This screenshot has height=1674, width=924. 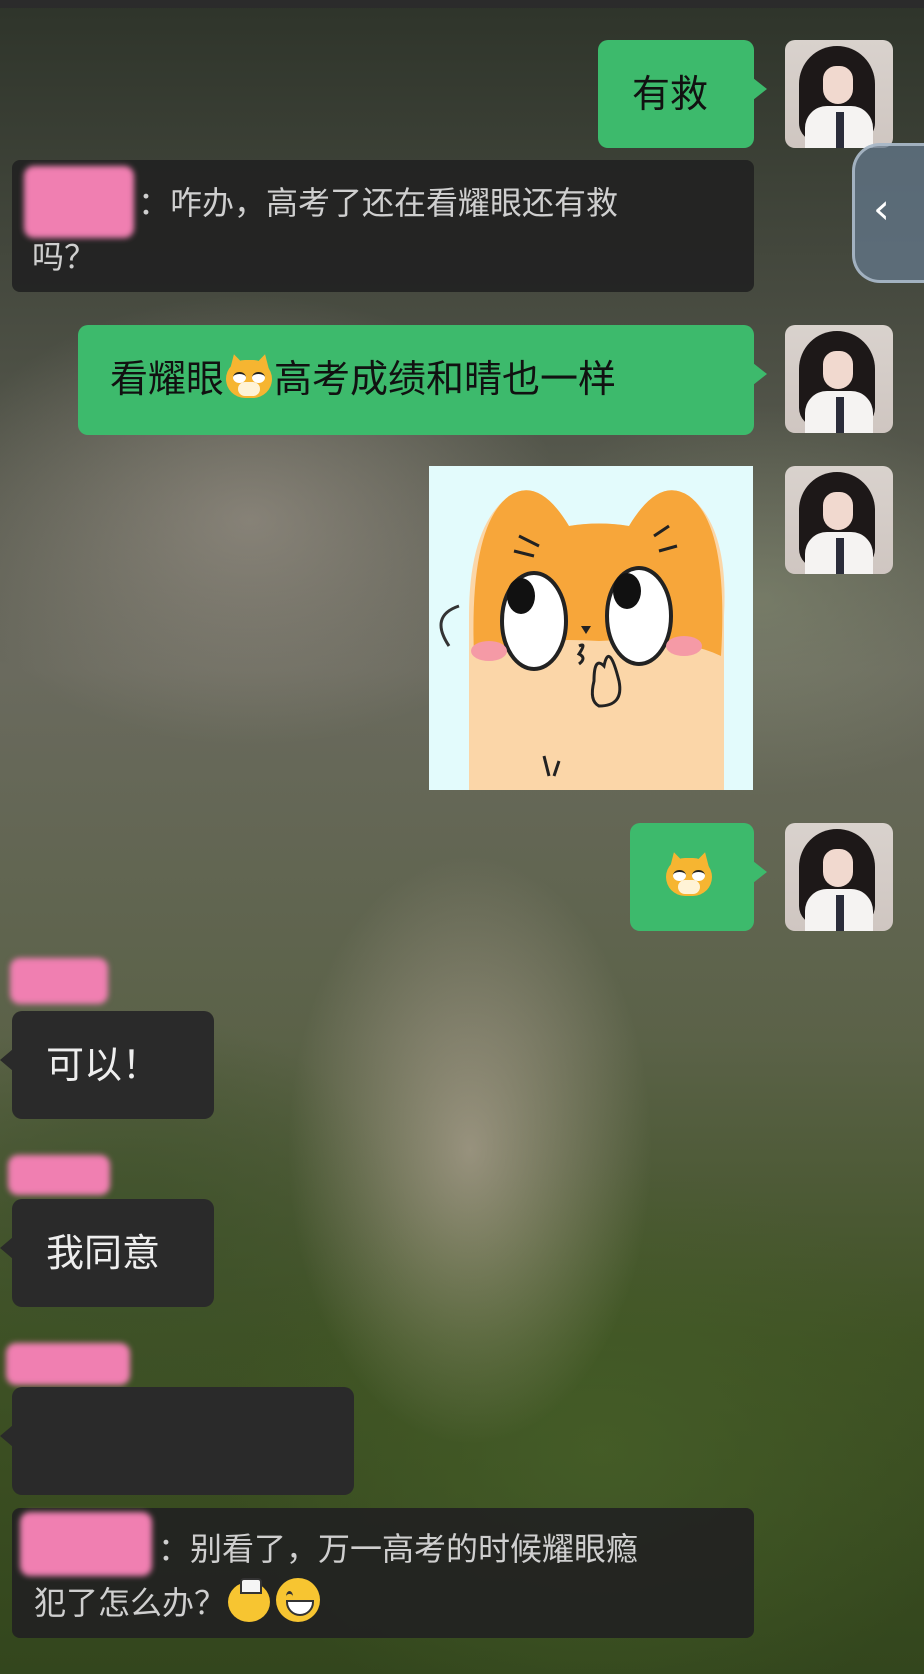 I want to click on side-collapse-tab: ‹, so click(x=888, y=213).